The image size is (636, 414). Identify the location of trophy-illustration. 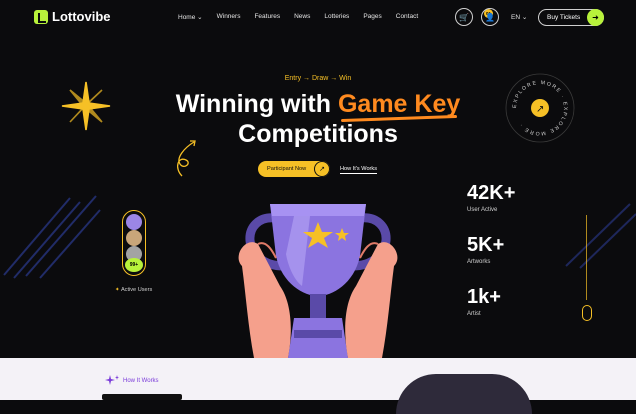
(318, 281).